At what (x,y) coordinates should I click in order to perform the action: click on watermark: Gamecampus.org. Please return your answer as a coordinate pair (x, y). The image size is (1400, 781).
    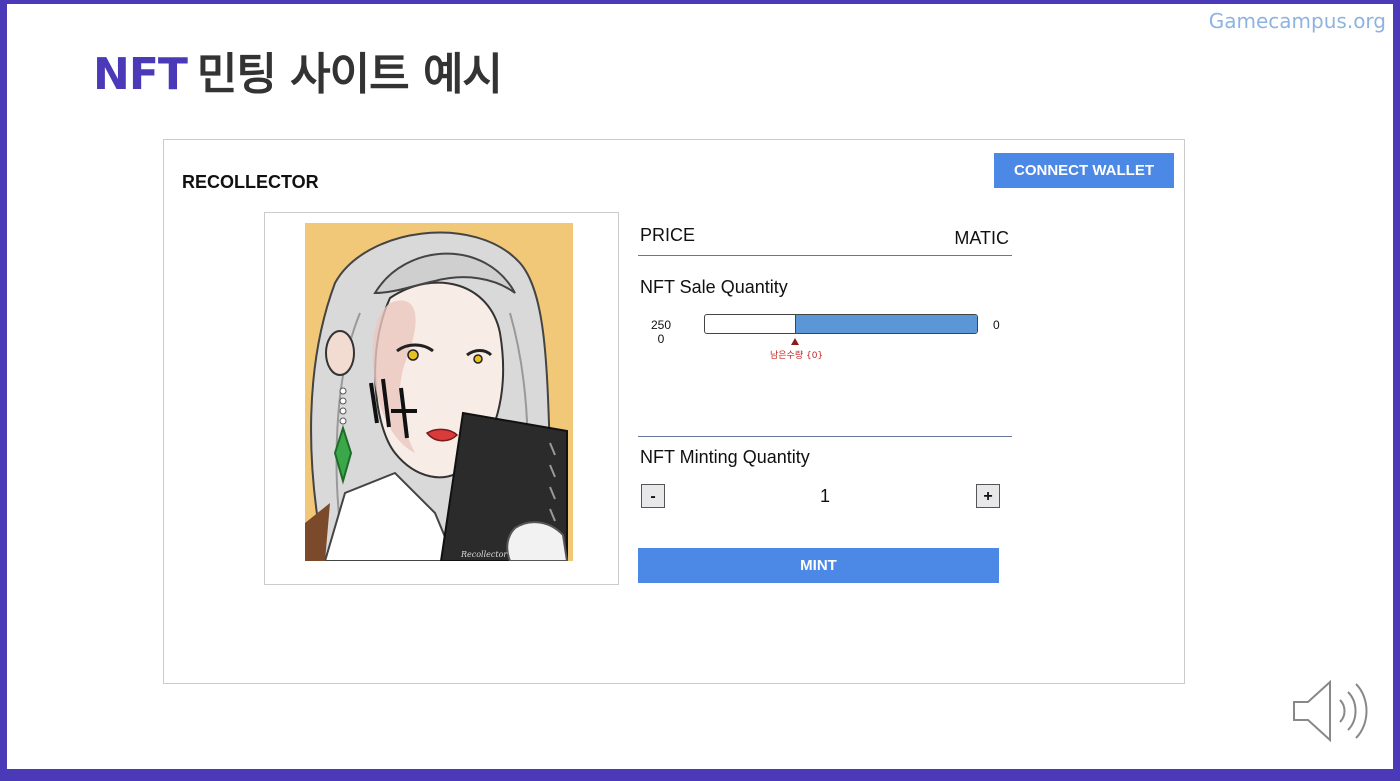
    Looking at the image, I should click on (1297, 21).